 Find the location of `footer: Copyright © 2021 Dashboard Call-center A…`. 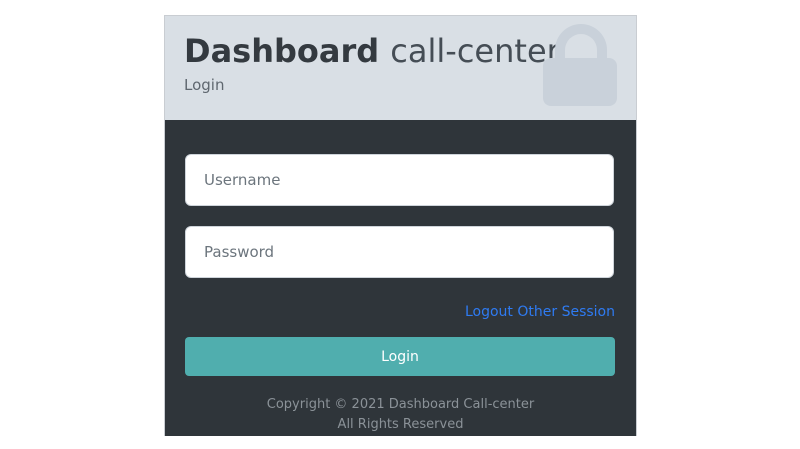

footer: Copyright © 2021 Dashboard Call-center A… is located at coordinates (400, 415).